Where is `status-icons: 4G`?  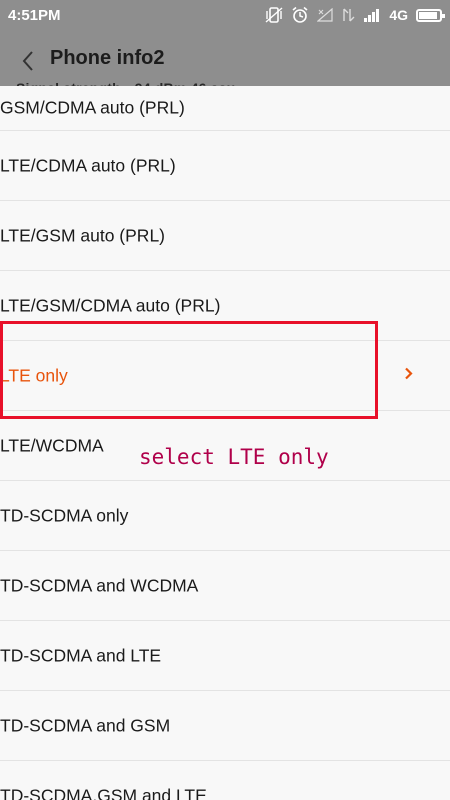
status-icons: 4G is located at coordinates (355, 15).